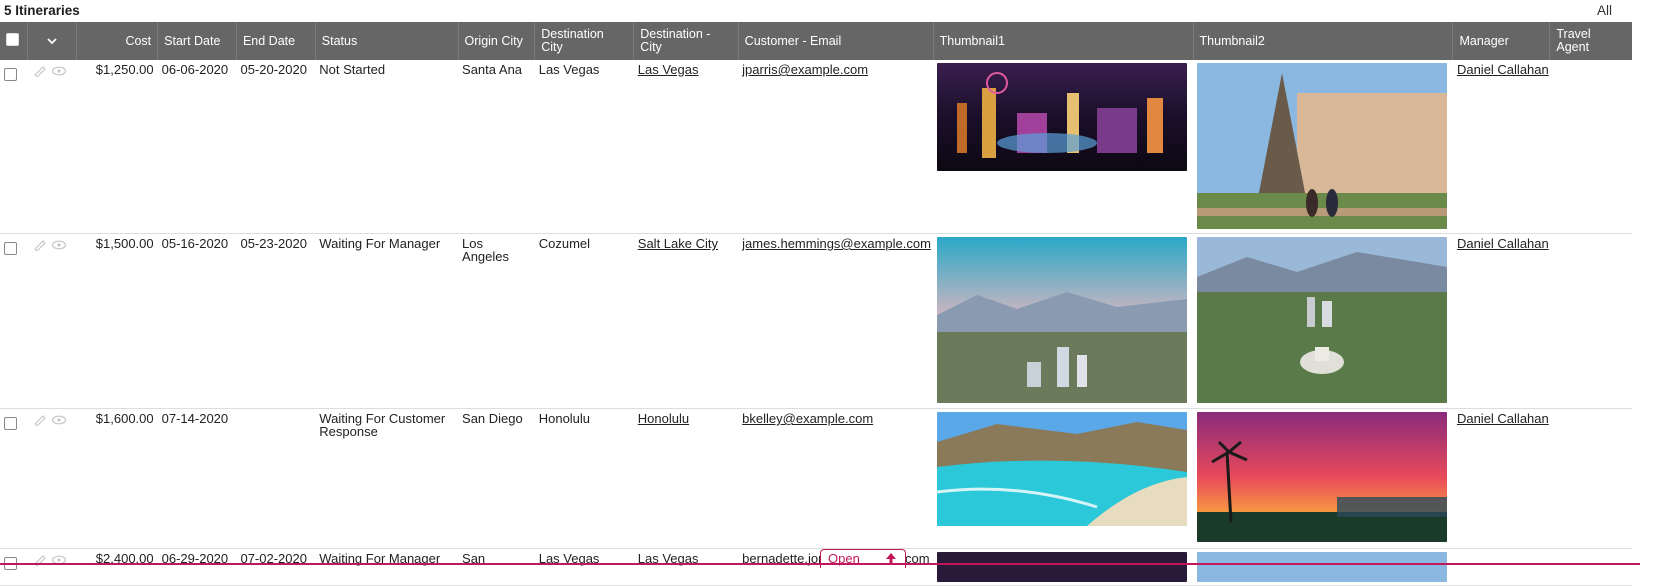 Image resolution: width=1657 pixels, height=586 pixels. Describe the element at coordinates (197, 567) in the screenshot. I see `start-date-cell: 06-29-2020` at that location.